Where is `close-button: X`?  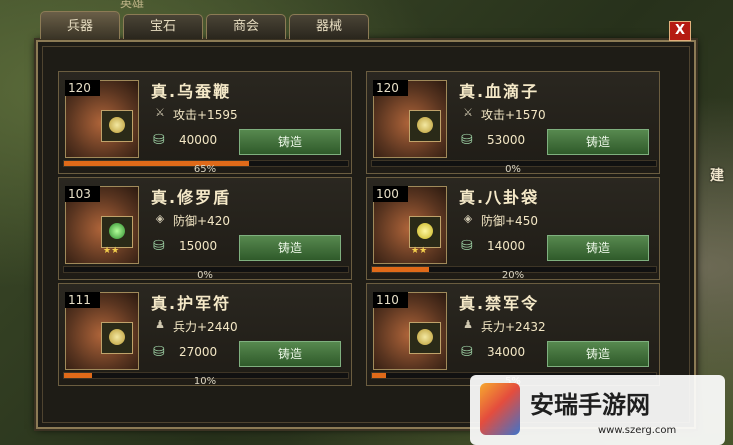 close-button: X is located at coordinates (680, 31).